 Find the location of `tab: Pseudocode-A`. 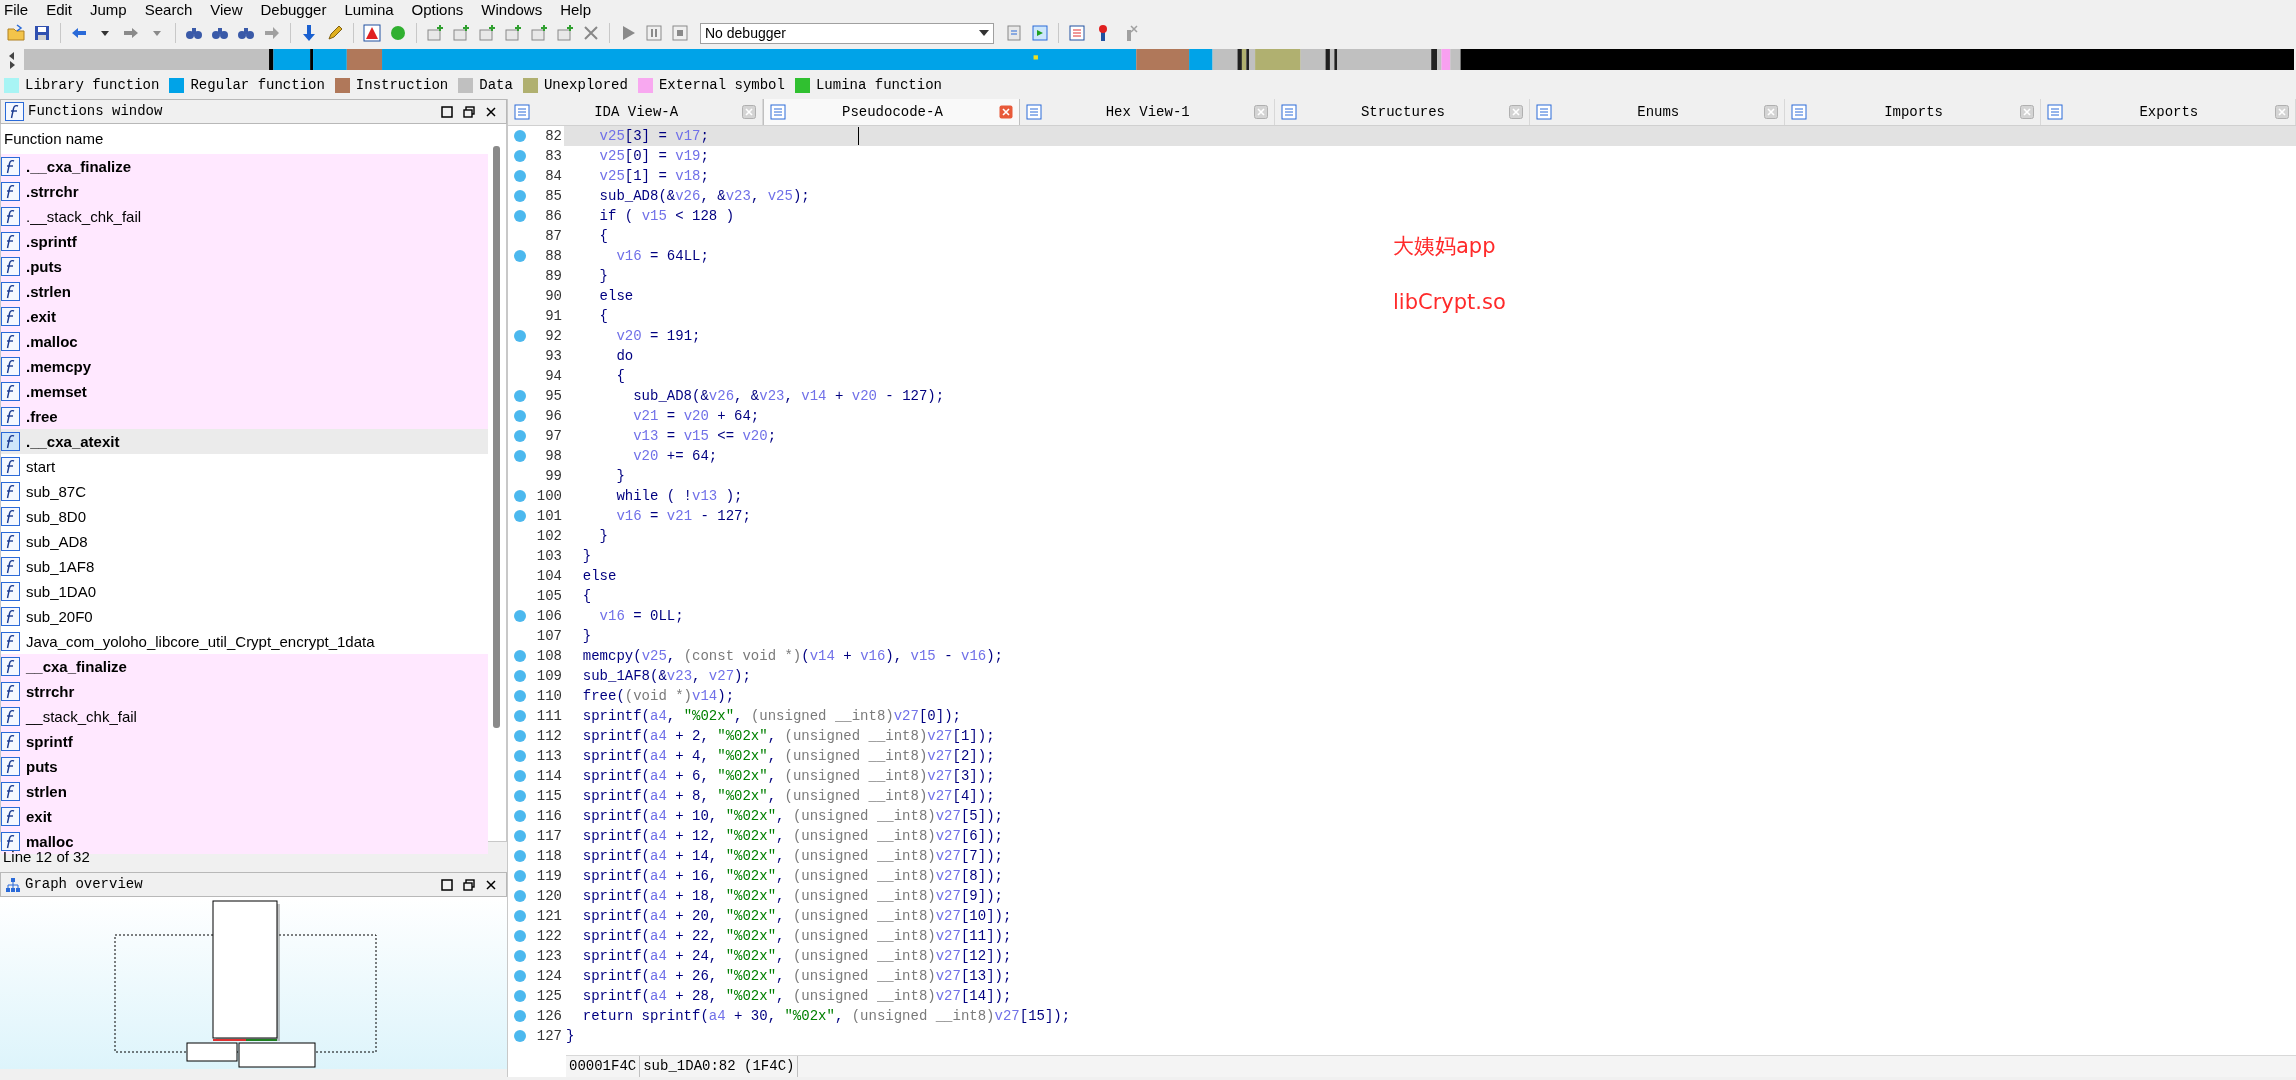

tab: Pseudocode-A is located at coordinates (891, 112).